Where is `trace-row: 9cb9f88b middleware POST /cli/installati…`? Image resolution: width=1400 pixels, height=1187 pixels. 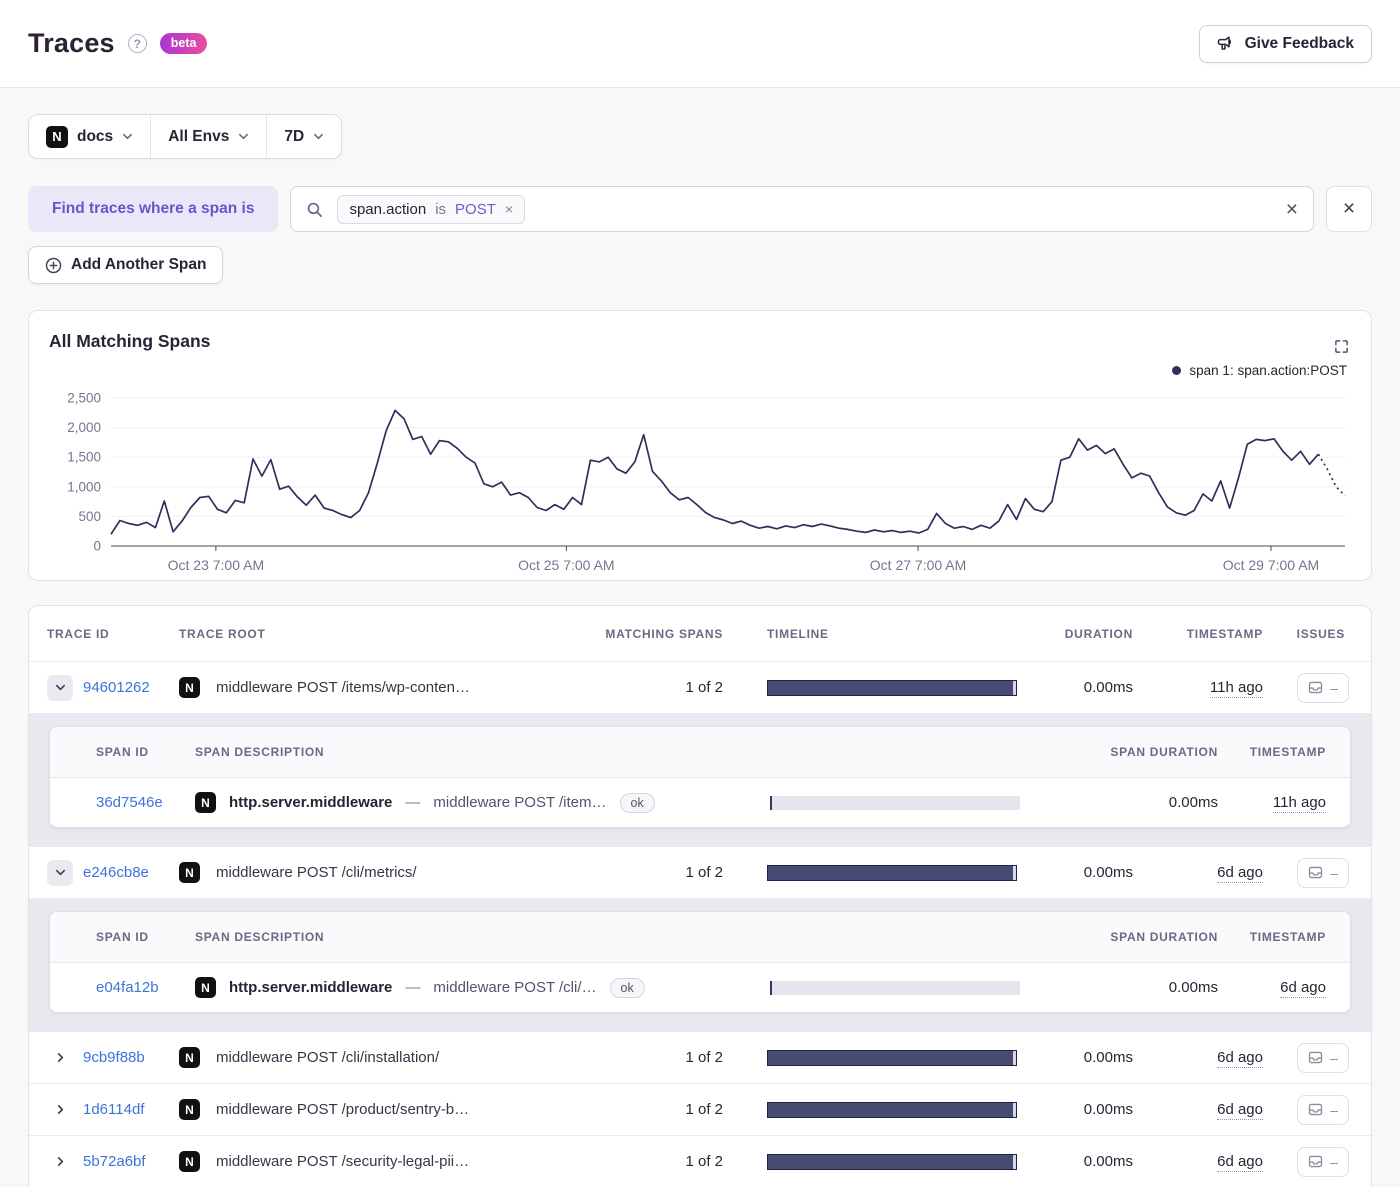
trace-row: 9cb9f88b middleware POST /cli/installati… is located at coordinates (700, 1057).